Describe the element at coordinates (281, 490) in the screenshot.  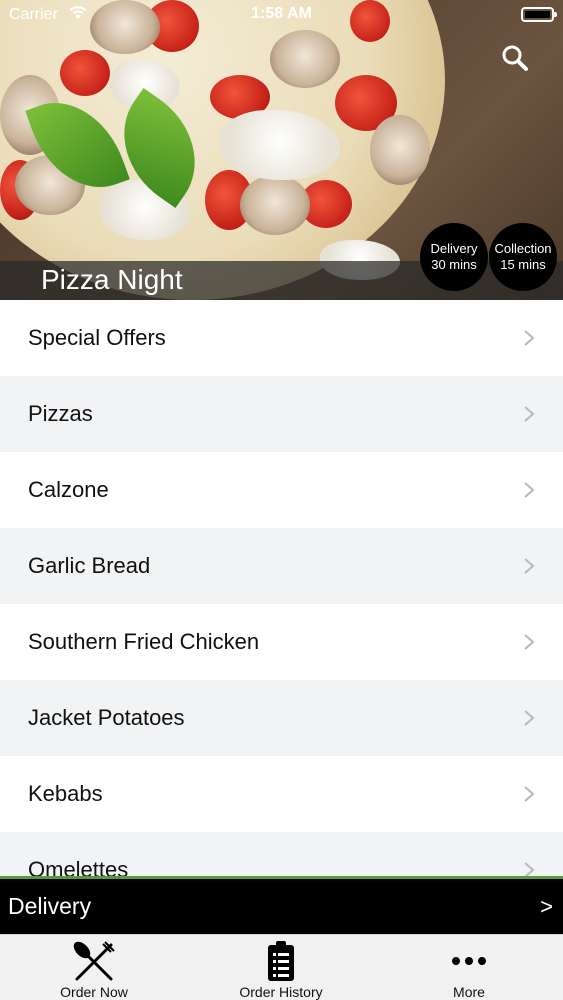
I see `menu-item-calzone: Calzone` at that location.